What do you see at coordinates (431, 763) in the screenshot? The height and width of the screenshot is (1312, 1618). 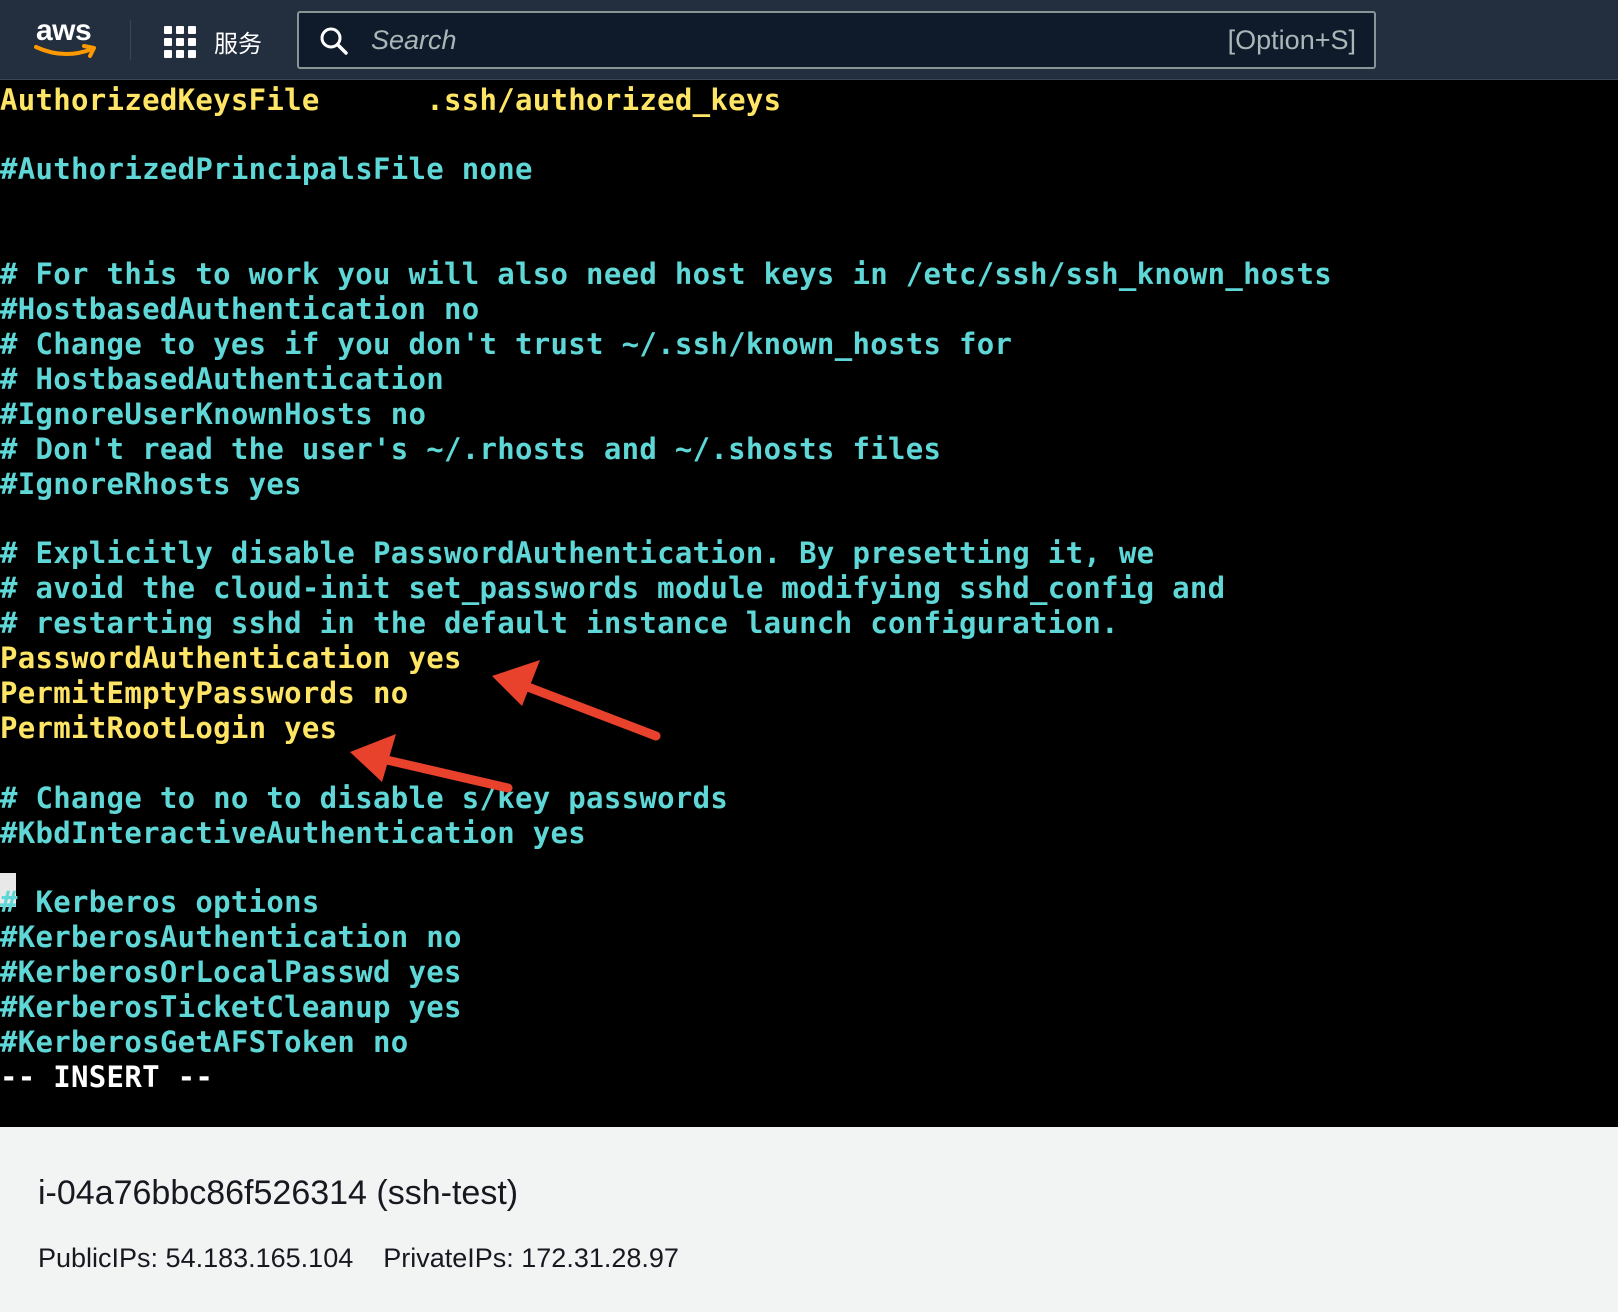 I see `arrow-permit-root-login-icon` at bounding box center [431, 763].